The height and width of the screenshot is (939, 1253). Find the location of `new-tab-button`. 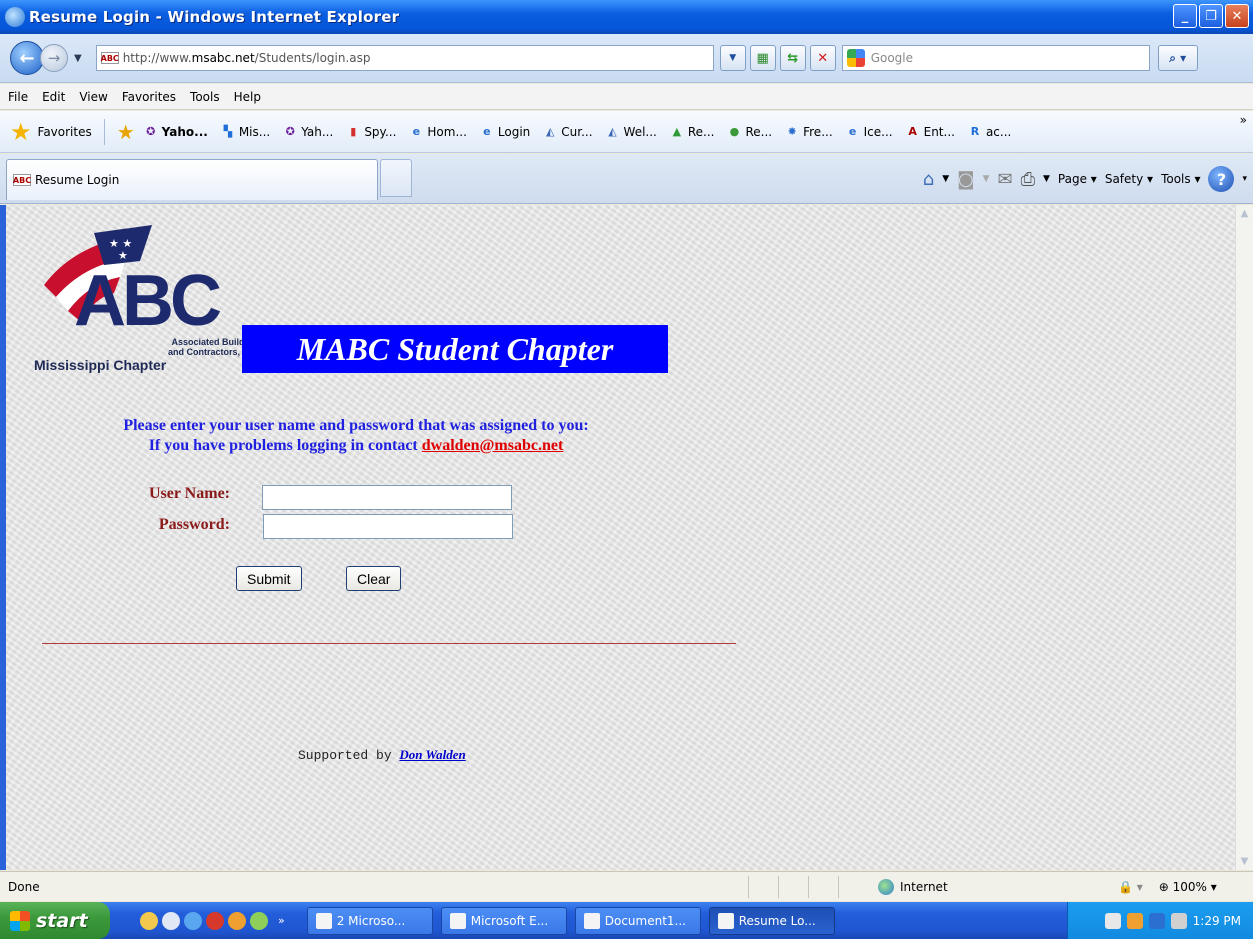

new-tab-button is located at coordinates (396, 178).